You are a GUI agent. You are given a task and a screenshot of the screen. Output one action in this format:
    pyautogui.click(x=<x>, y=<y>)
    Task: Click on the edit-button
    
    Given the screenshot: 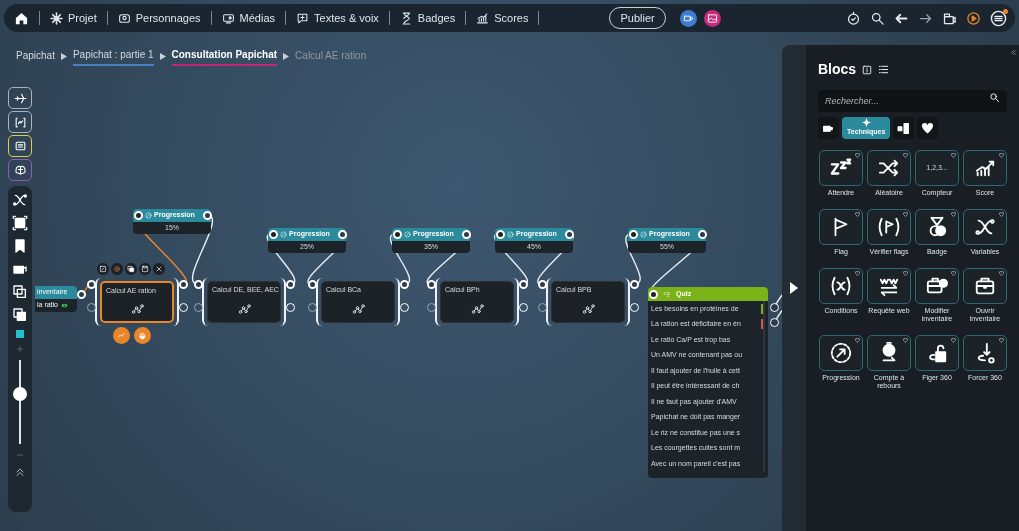 What is the action you would take?
    pyautogui.click(x=103, y=269)
    